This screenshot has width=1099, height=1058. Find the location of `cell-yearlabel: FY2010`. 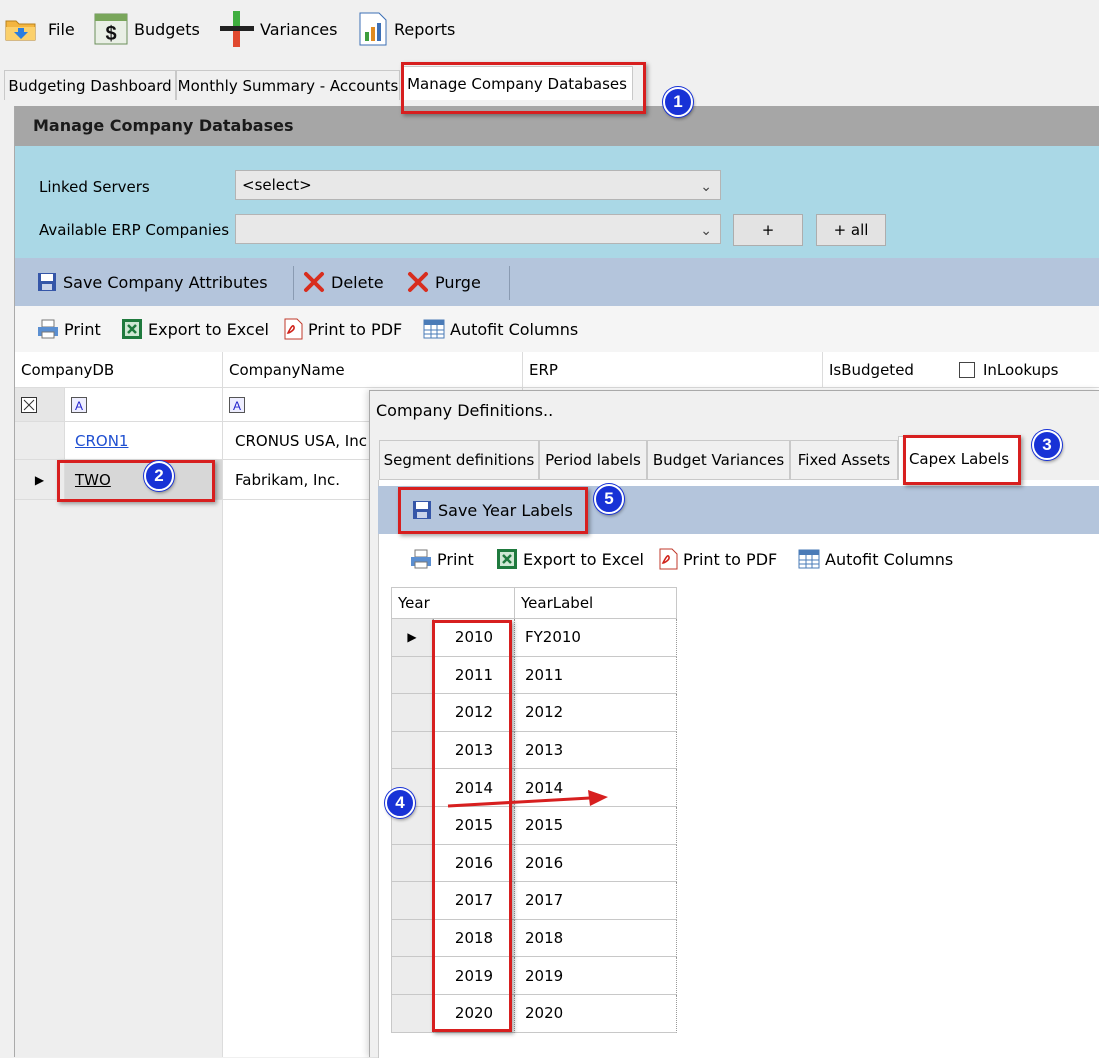

cell-yearlabel: FY2010 is located at coordinates (596, 638).